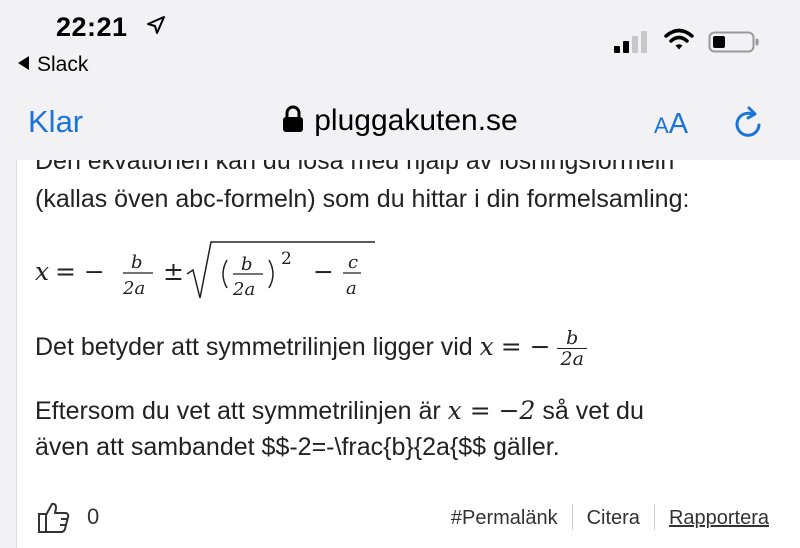 Image resolution: width=800 pixels, height=548 pixels. What do you see at coordinates (678, 124) in the screenshot?
I see `text-size-large-a: A` at bounding box center [678, 124].